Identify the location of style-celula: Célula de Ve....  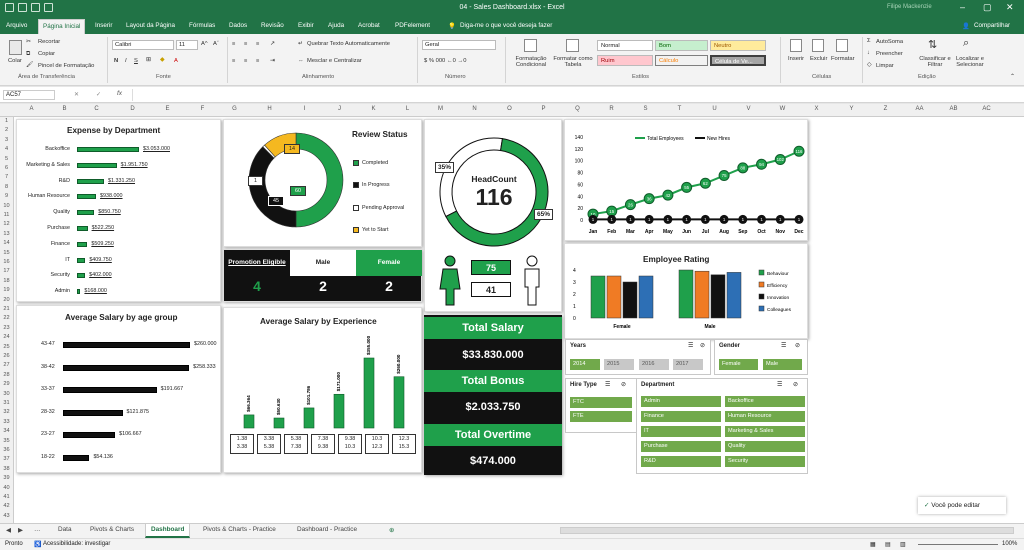
(738, 60).